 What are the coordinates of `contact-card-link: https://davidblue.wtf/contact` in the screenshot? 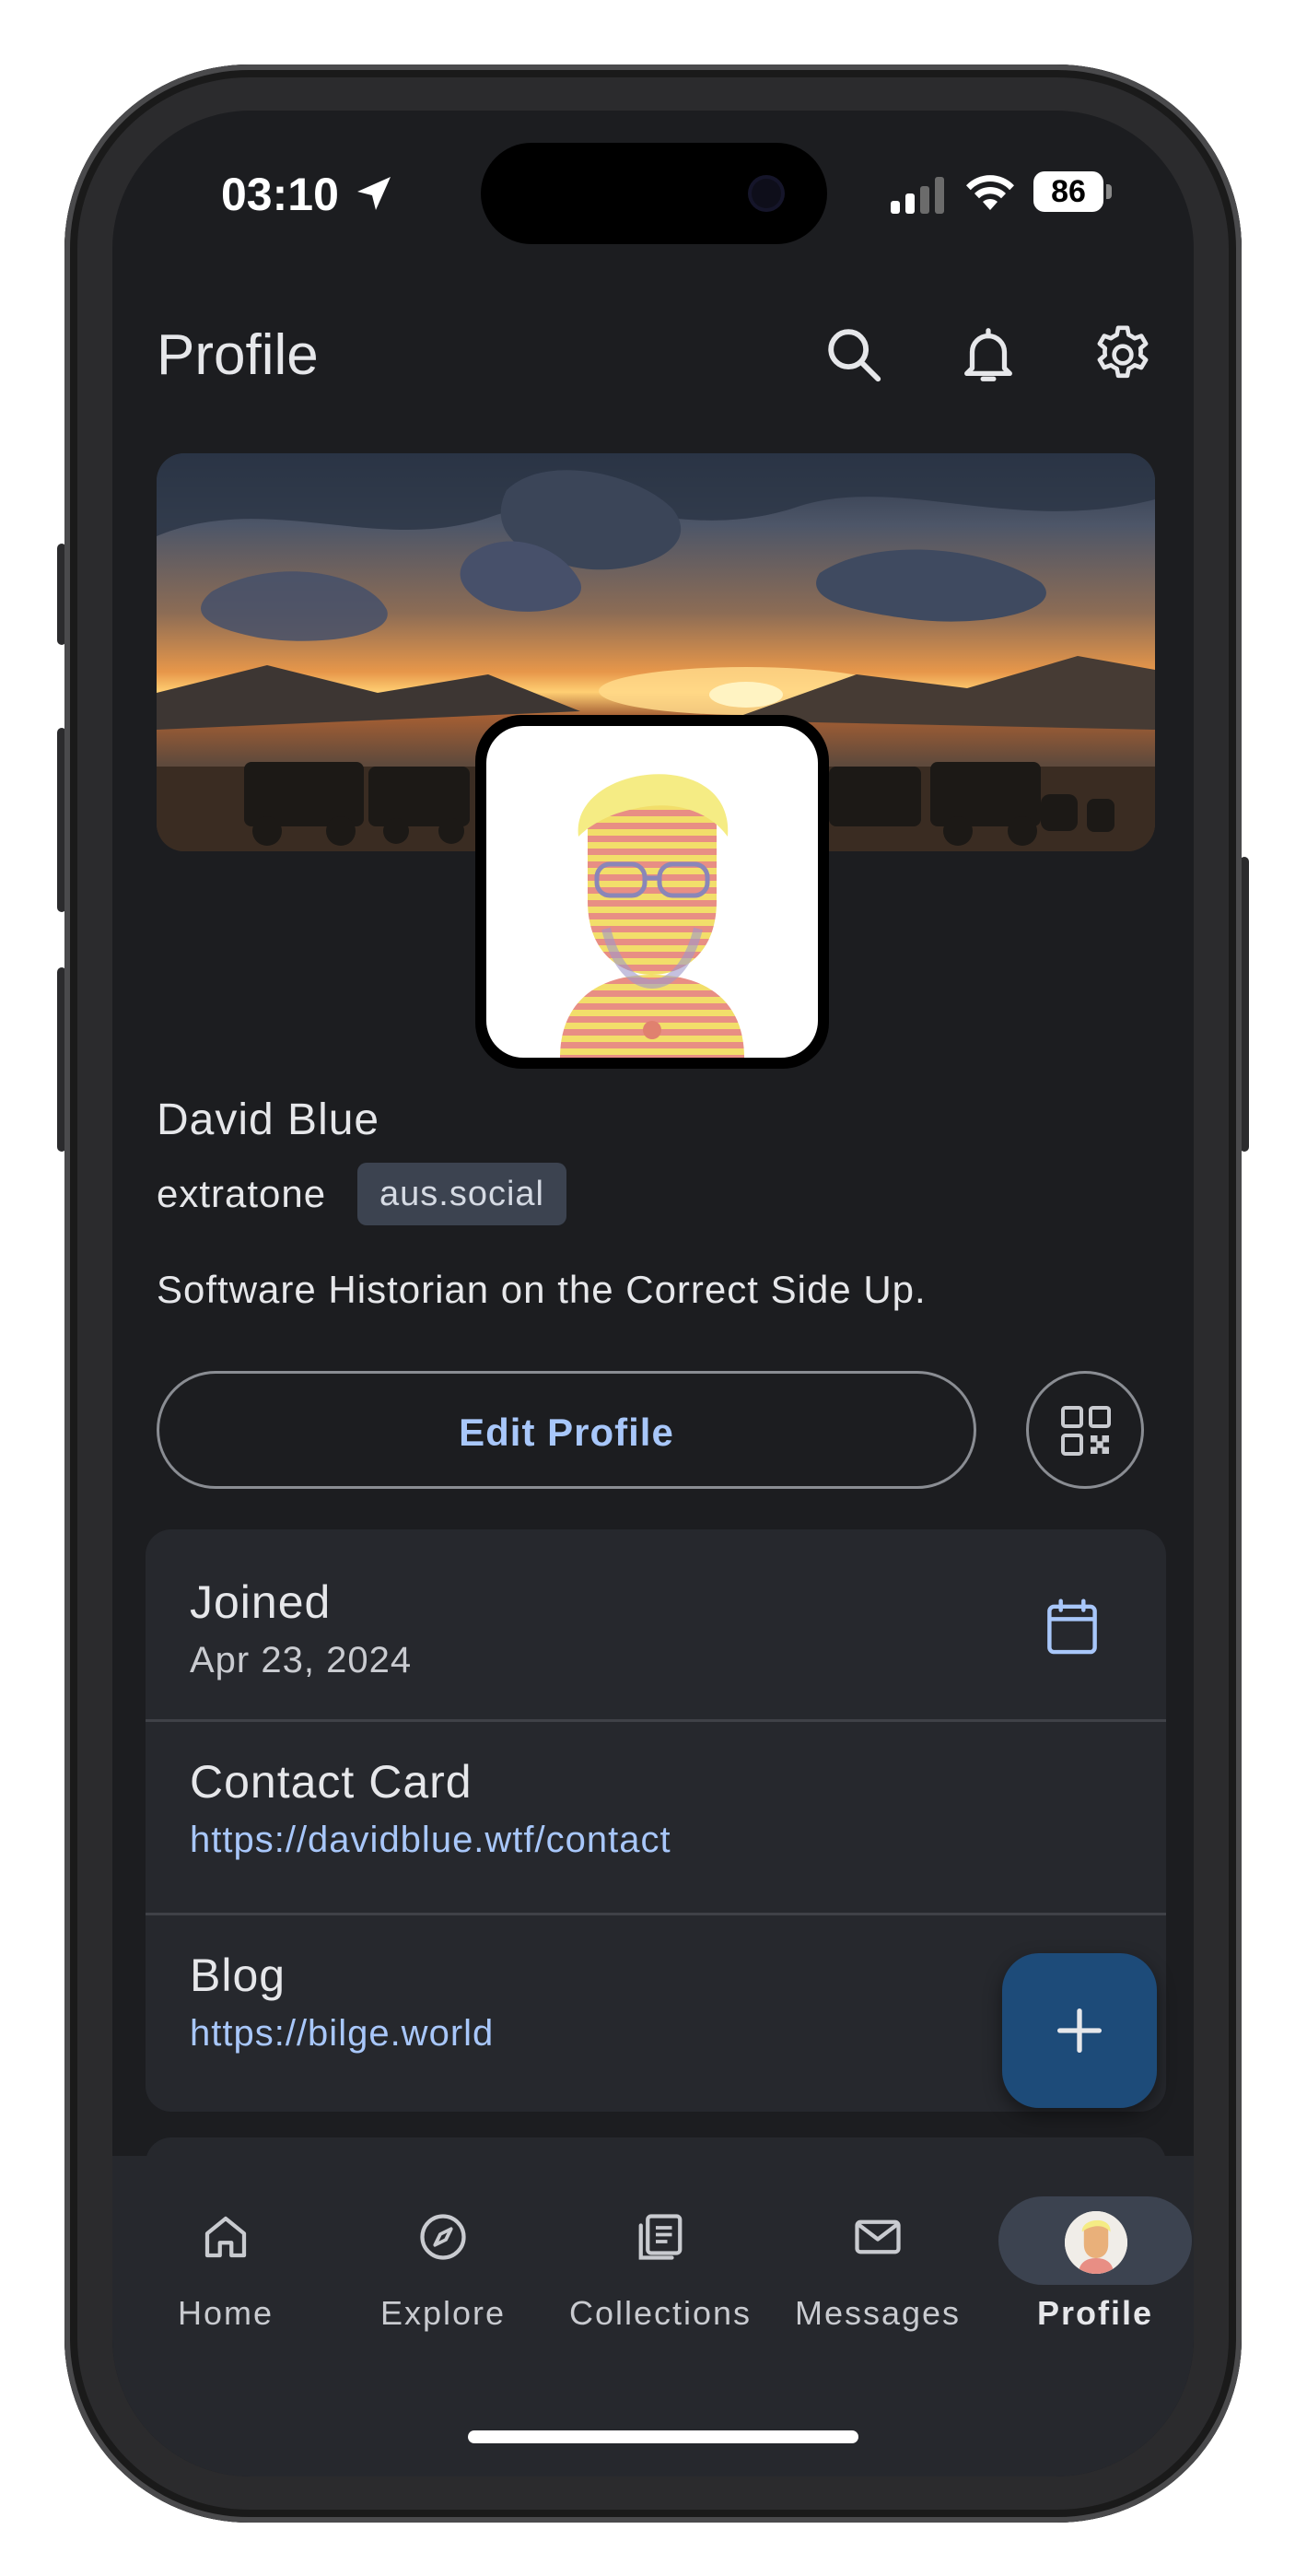 It's located at (430, 1840).